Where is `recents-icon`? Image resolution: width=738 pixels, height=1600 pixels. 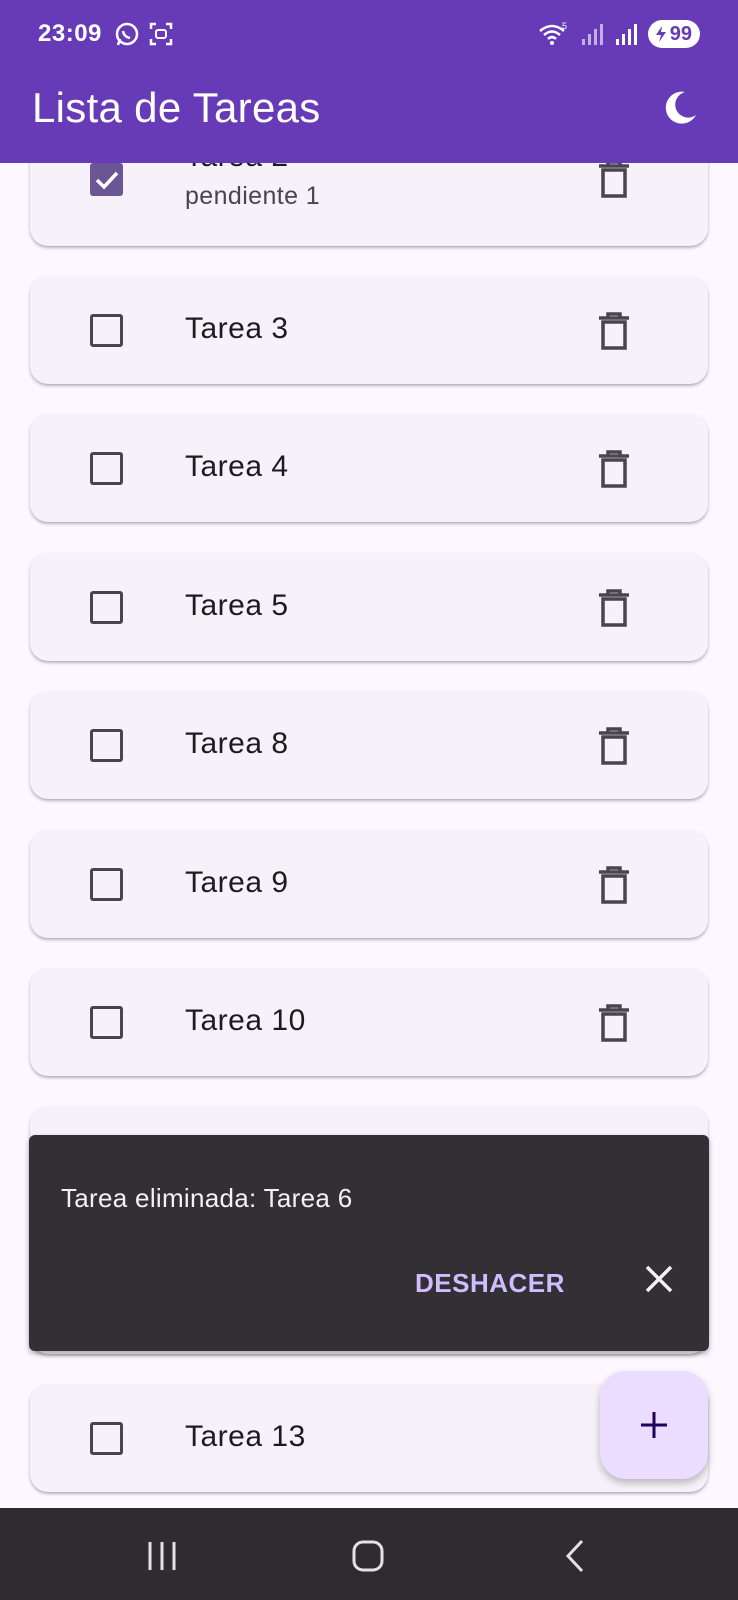
recents-icon is located at coordinates (162, 1556).